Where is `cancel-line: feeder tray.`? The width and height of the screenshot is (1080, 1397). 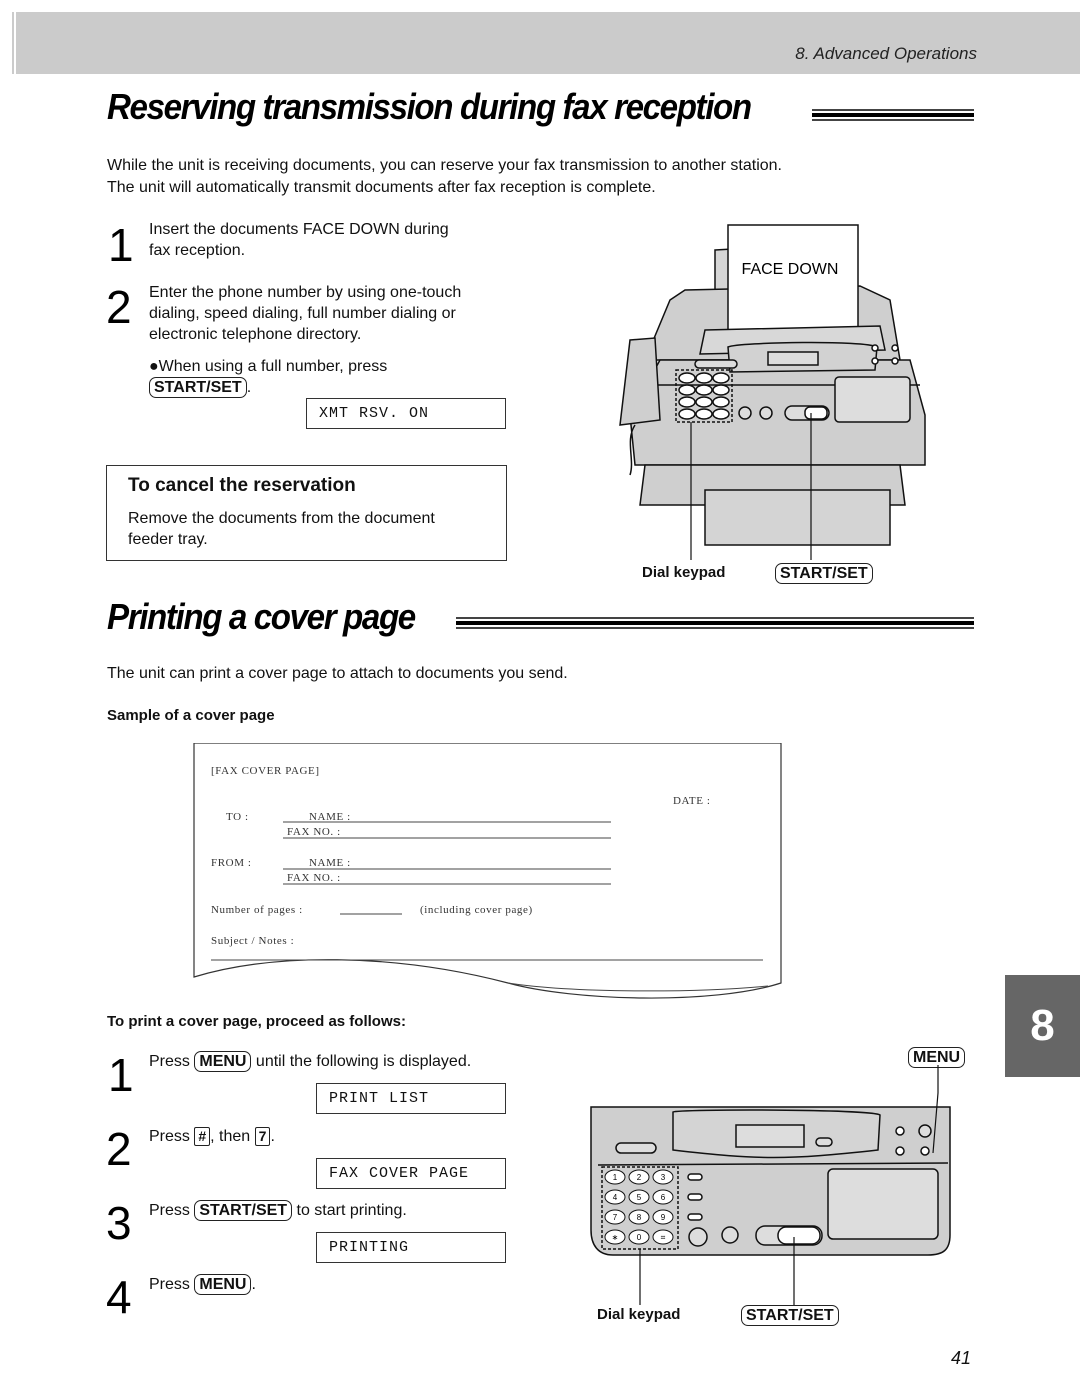
cancel-line: feeder tray. is located at coordinates (168, 539).